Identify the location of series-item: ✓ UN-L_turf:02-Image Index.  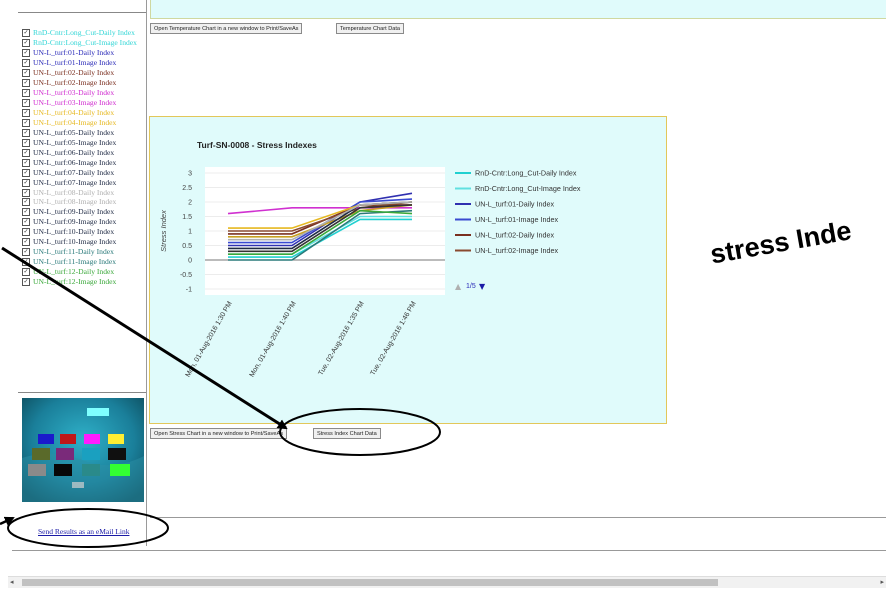
(84, 83).